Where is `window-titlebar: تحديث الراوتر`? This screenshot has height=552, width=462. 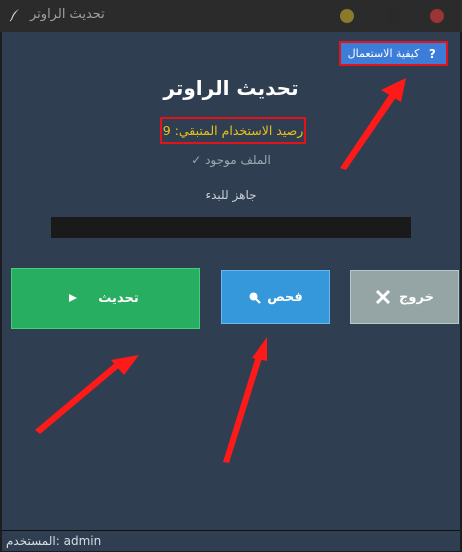
window-titlebar: تحديث الراوتر is located at coordinates (231, 16).